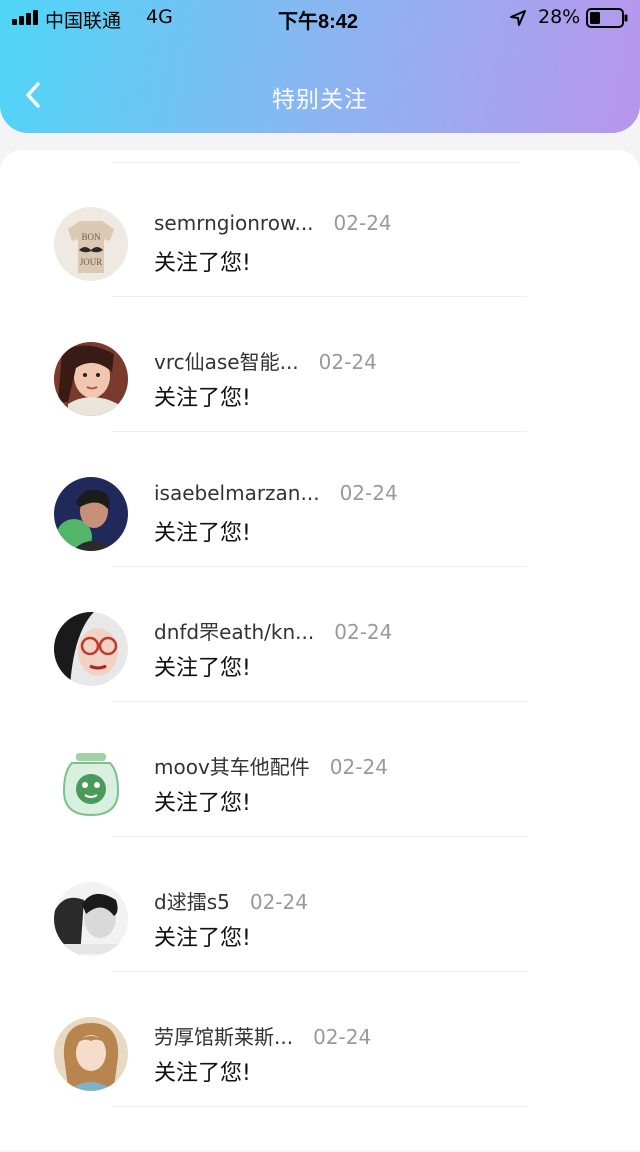 The image size is (640, 1152). I want to click on battery-icon, so click(607, 18).